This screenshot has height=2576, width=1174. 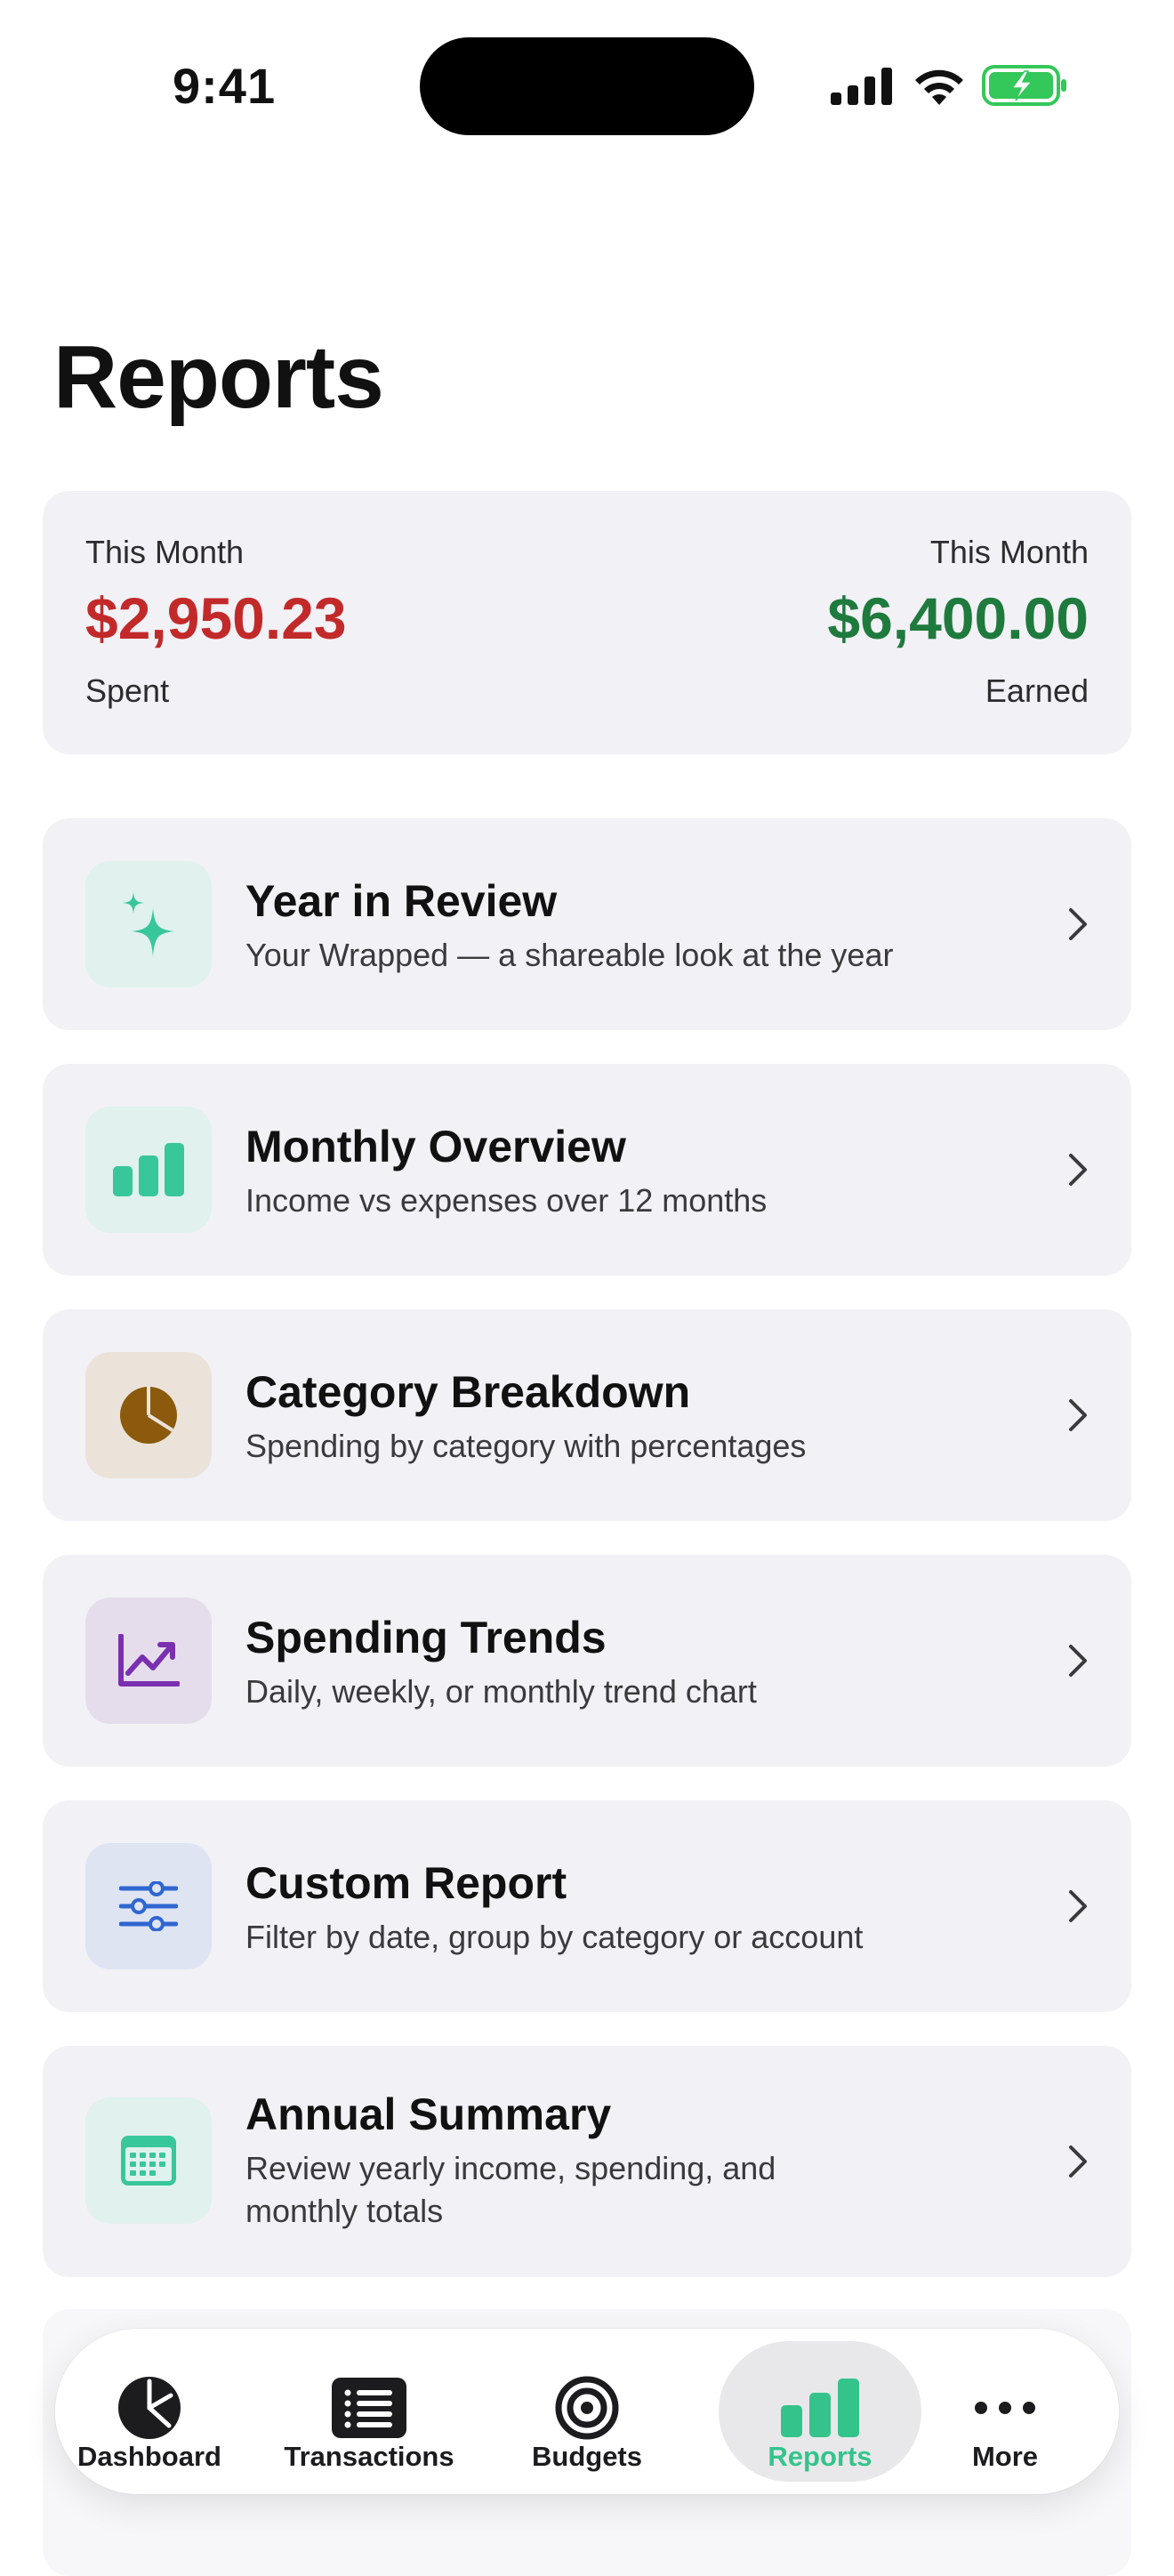 I want to click on earned-amount: $6,400.00, so click(x=958, y=618).